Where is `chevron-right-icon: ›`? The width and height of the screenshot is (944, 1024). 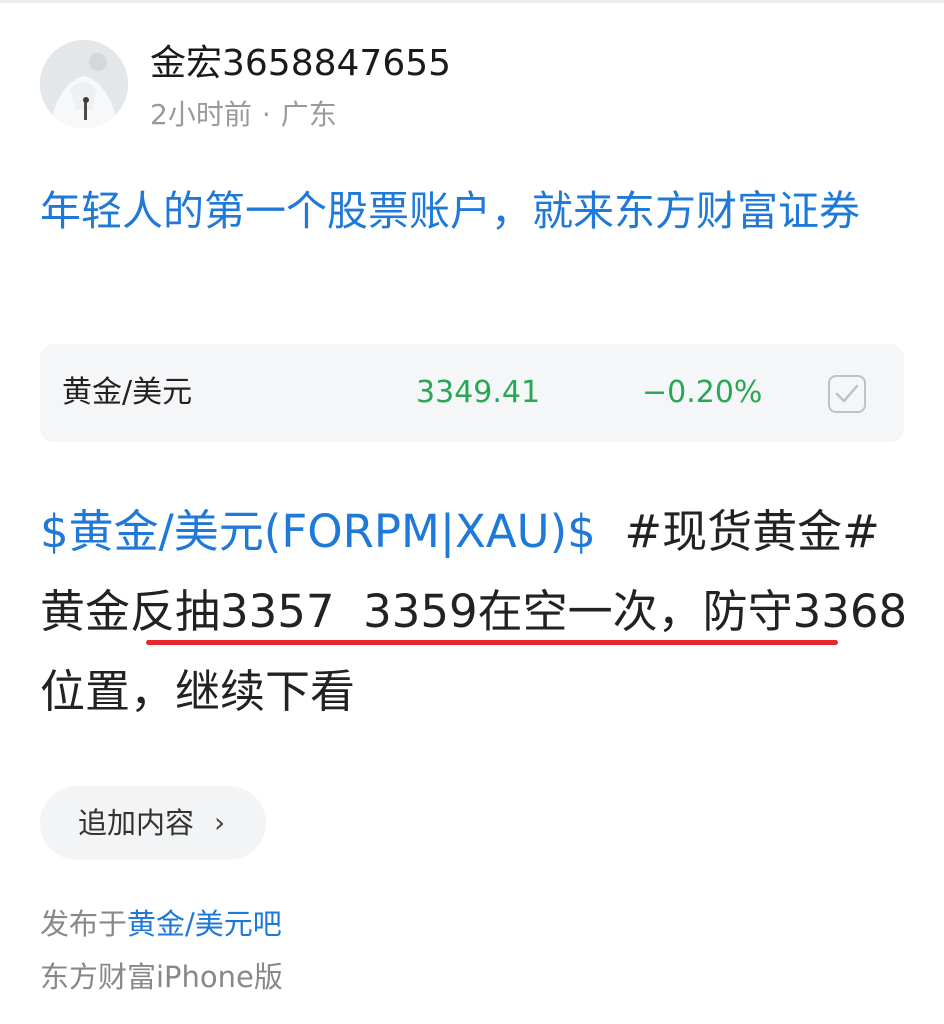
chevron-right-icon: › is located at coordinates (220, 822).